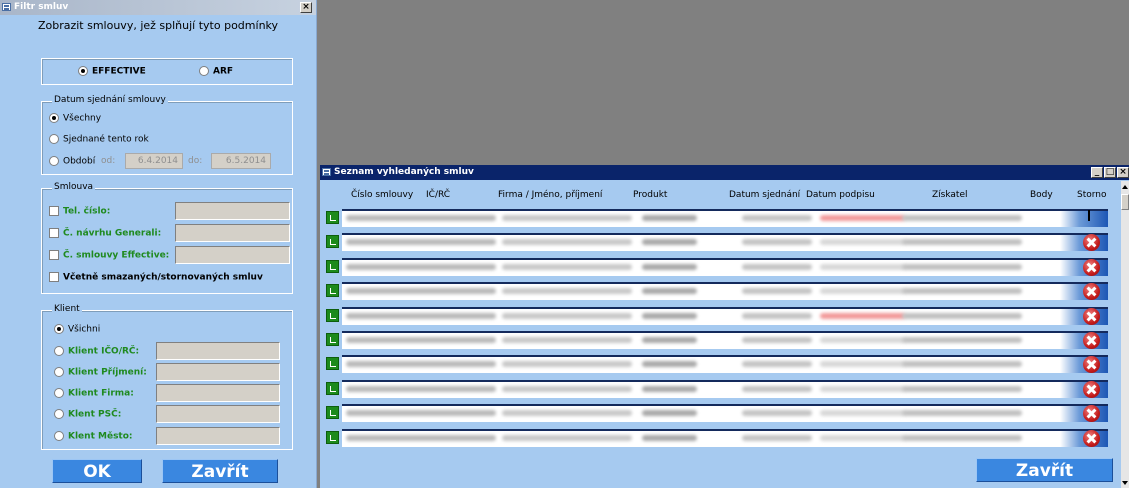  What do you see at coordinates (156, 277) in the screenshot?
I see `check-include-deleted: Včetně smazaných/stornovaných smluv` at bounding box center [156, 277].